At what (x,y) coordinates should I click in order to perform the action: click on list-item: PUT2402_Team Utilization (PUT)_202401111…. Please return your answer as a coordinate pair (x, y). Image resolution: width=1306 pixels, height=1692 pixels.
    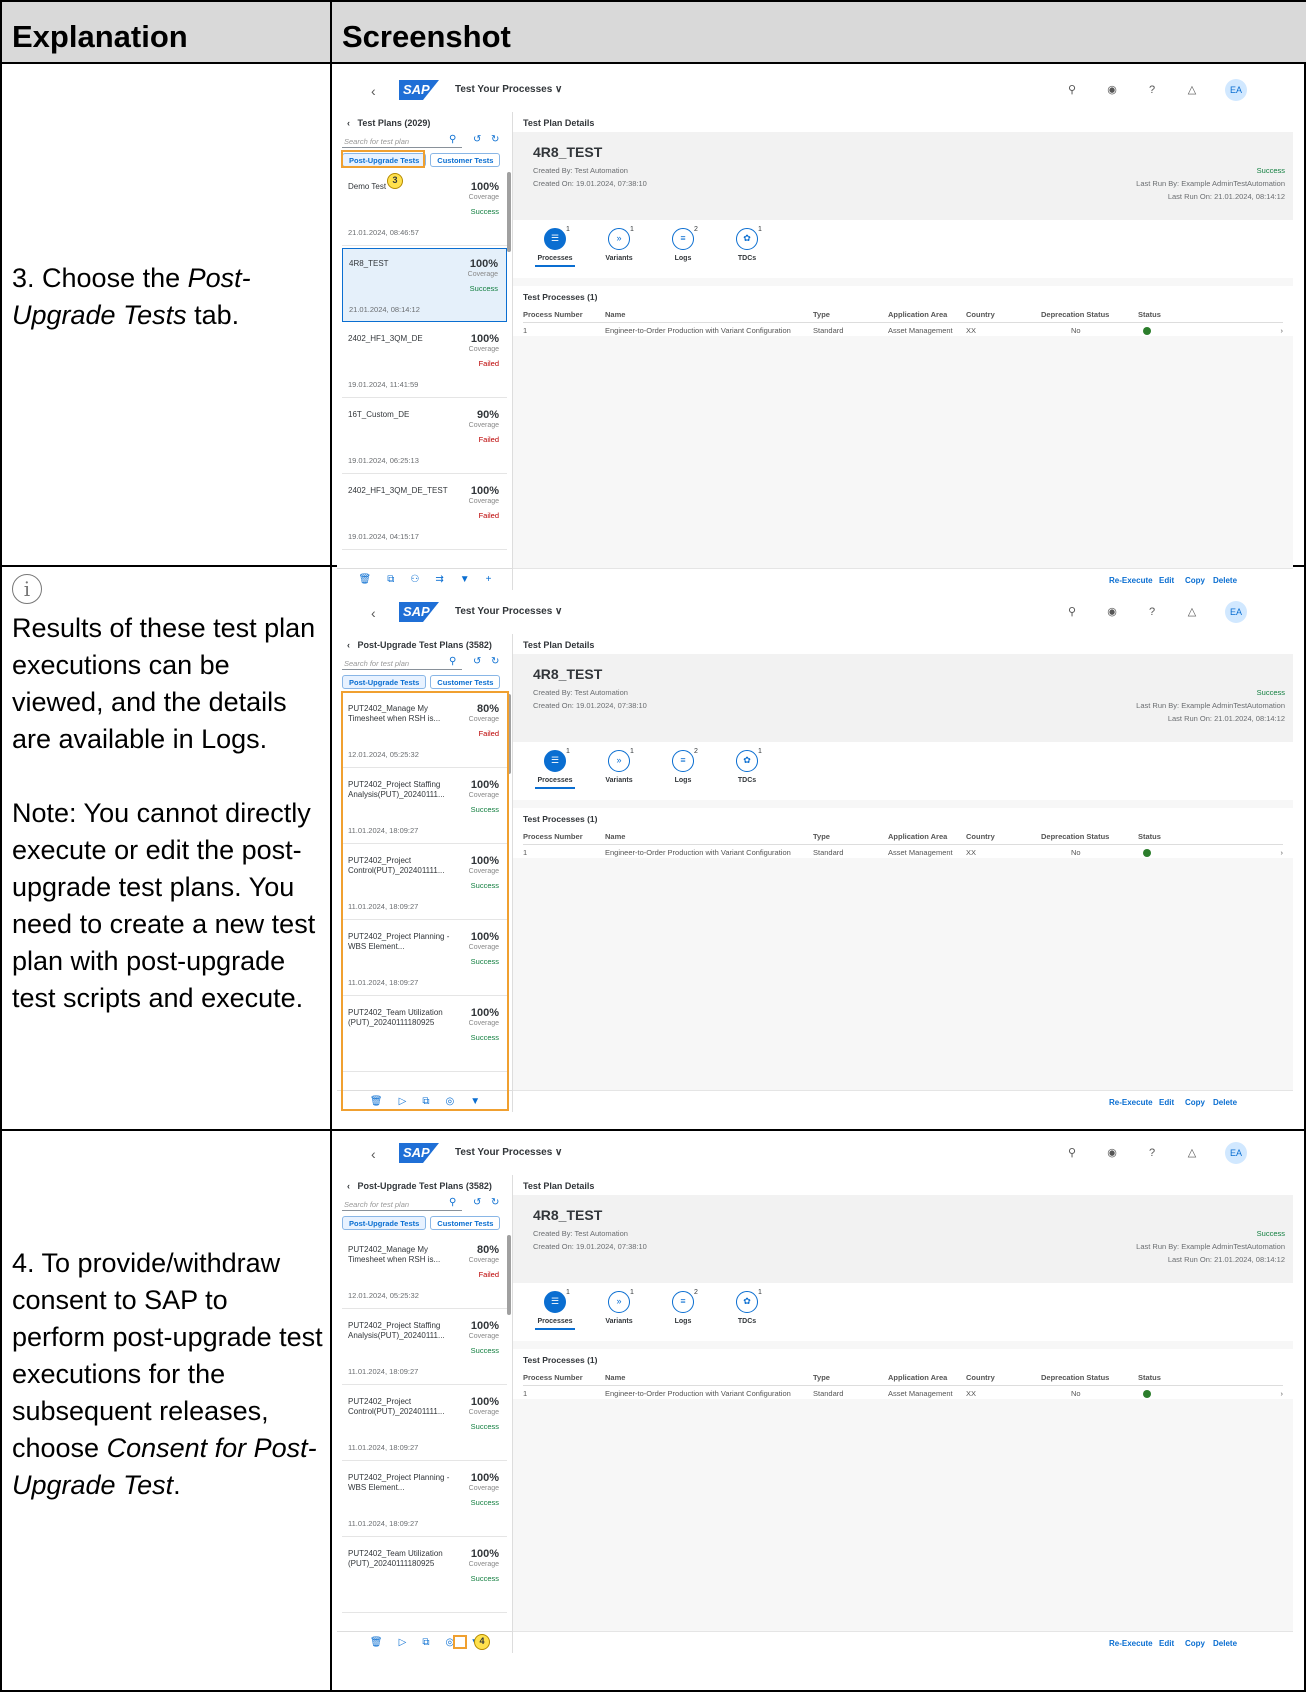
    Looking at the image, I should click on (424, 1576).